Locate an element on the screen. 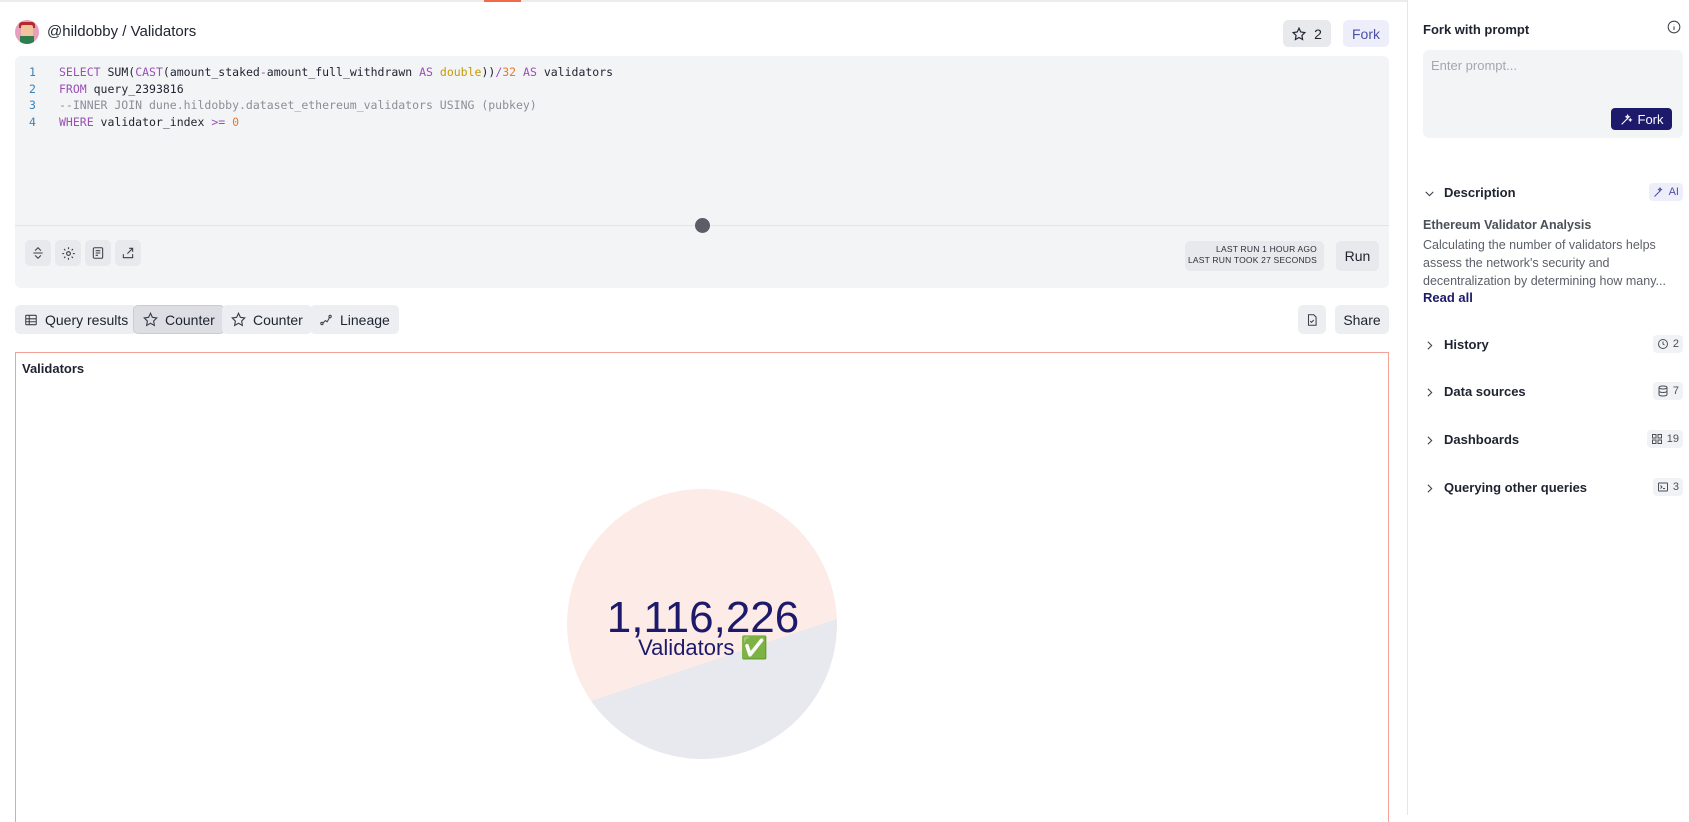 This screenshot has width=1689, height=822. ai-badge: AI is located at coordinates (1665, 192).